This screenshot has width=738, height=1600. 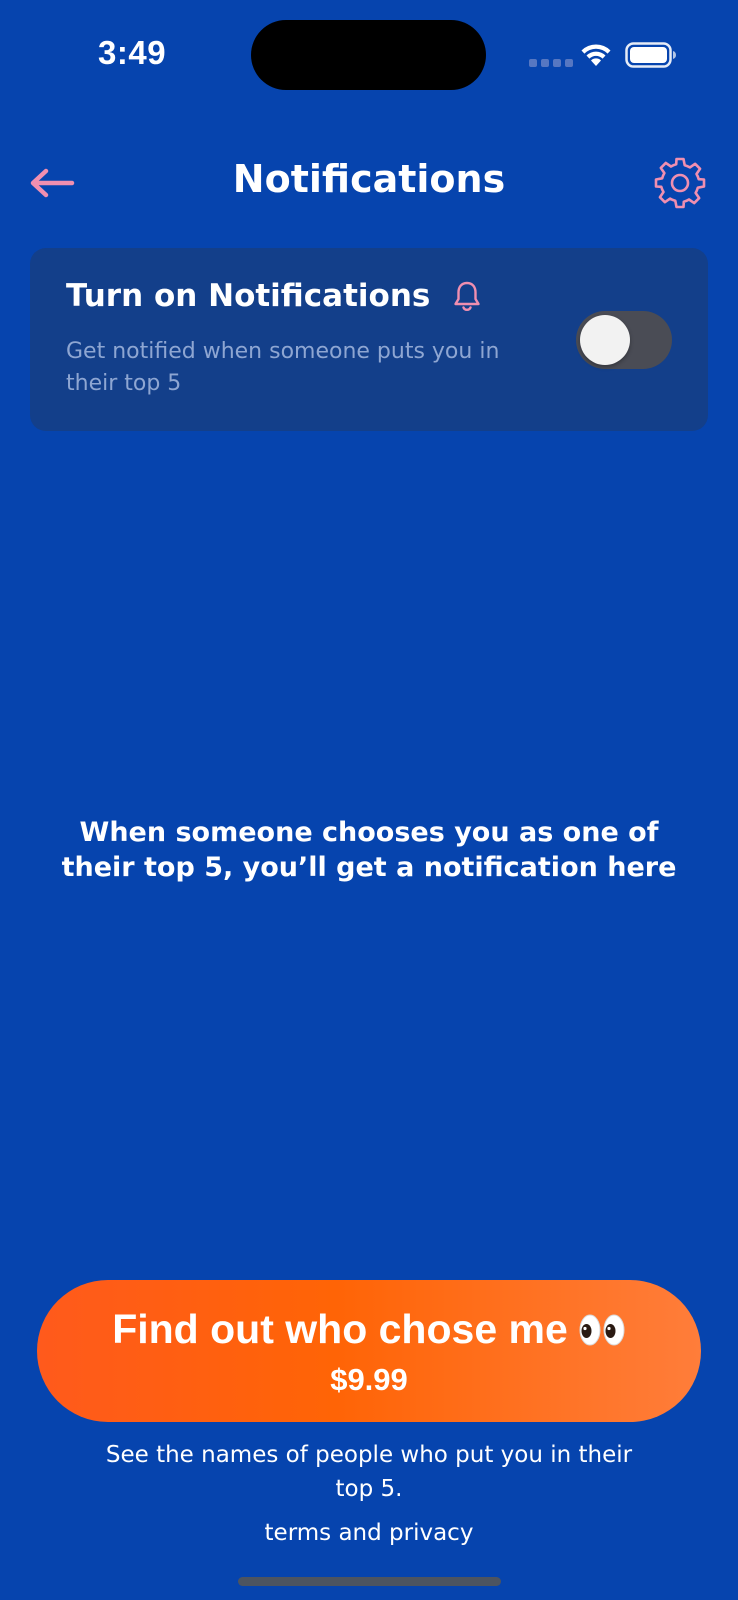 I want to click on cta-price: $9.99, so click(x=369, y=1379).